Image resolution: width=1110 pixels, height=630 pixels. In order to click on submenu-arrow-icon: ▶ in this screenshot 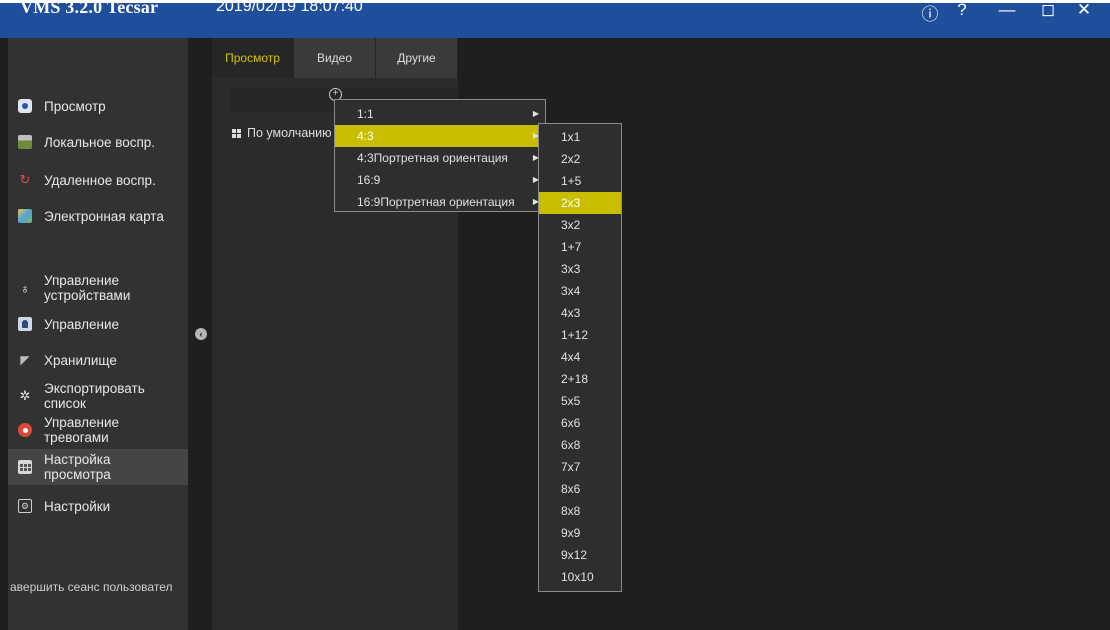, I will do `click(535, 113)`.